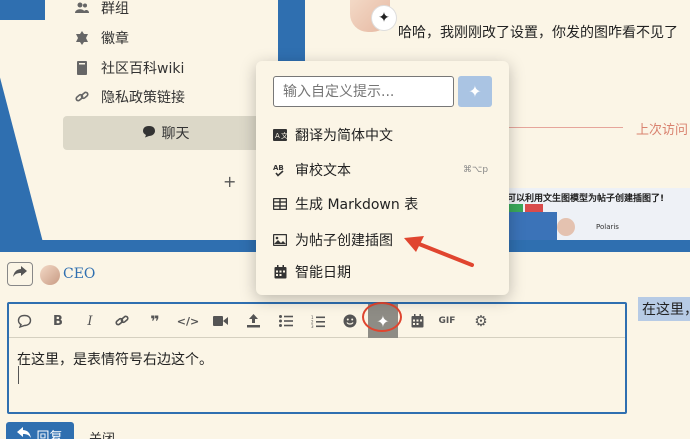  I want to click on svg-text: 文, so click(284, 135).